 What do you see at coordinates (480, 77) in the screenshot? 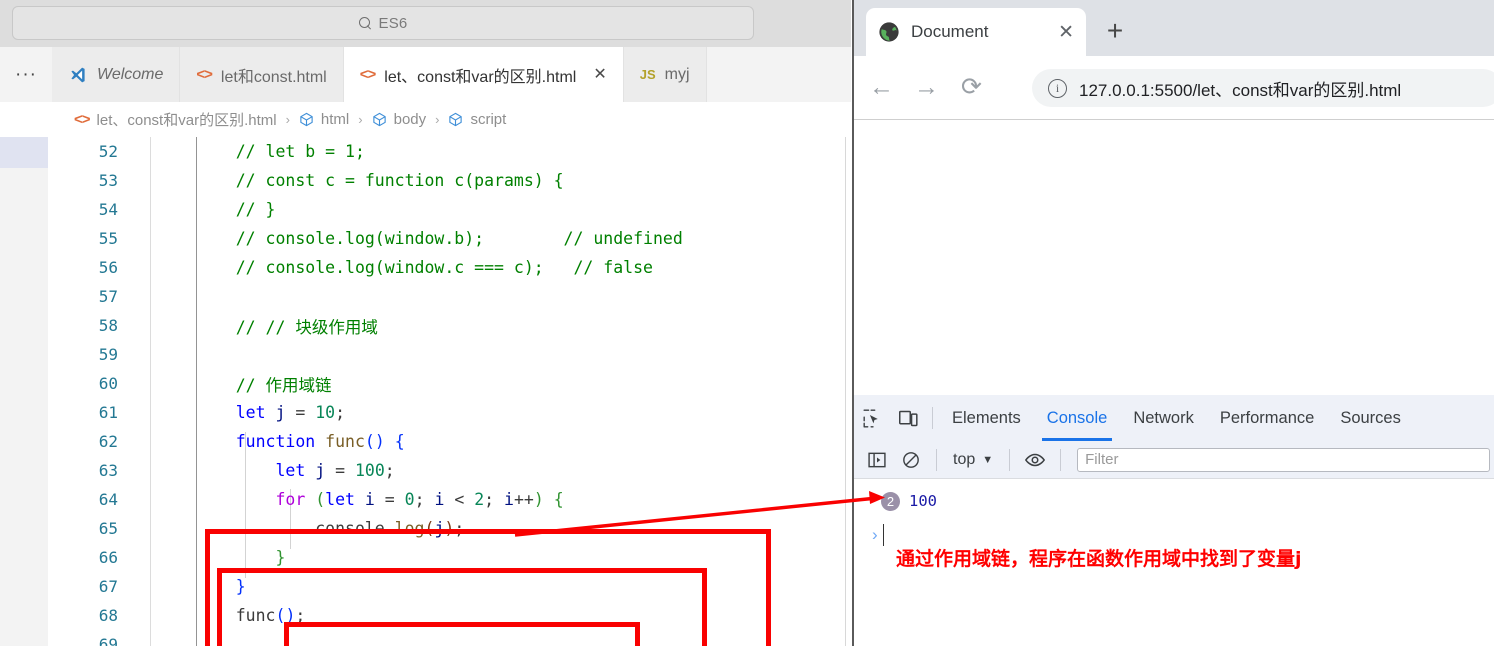
I see `tab-label: let、const和var的区别.html` at bounding box center [480, 77].